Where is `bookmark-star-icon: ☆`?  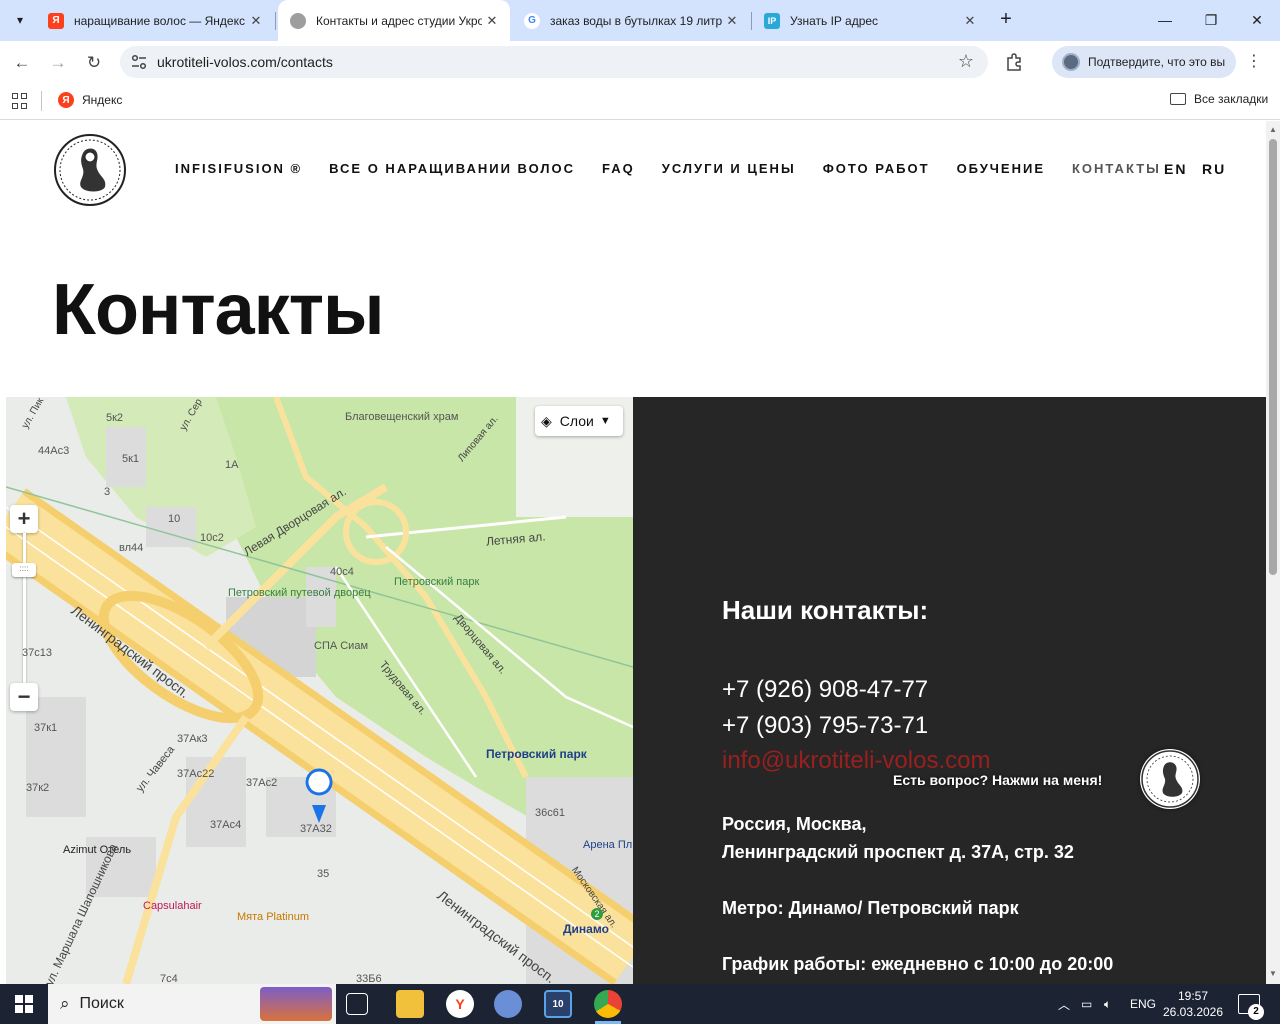
bookmark-star-icon: ☆ is located at coordinates (966, 61).